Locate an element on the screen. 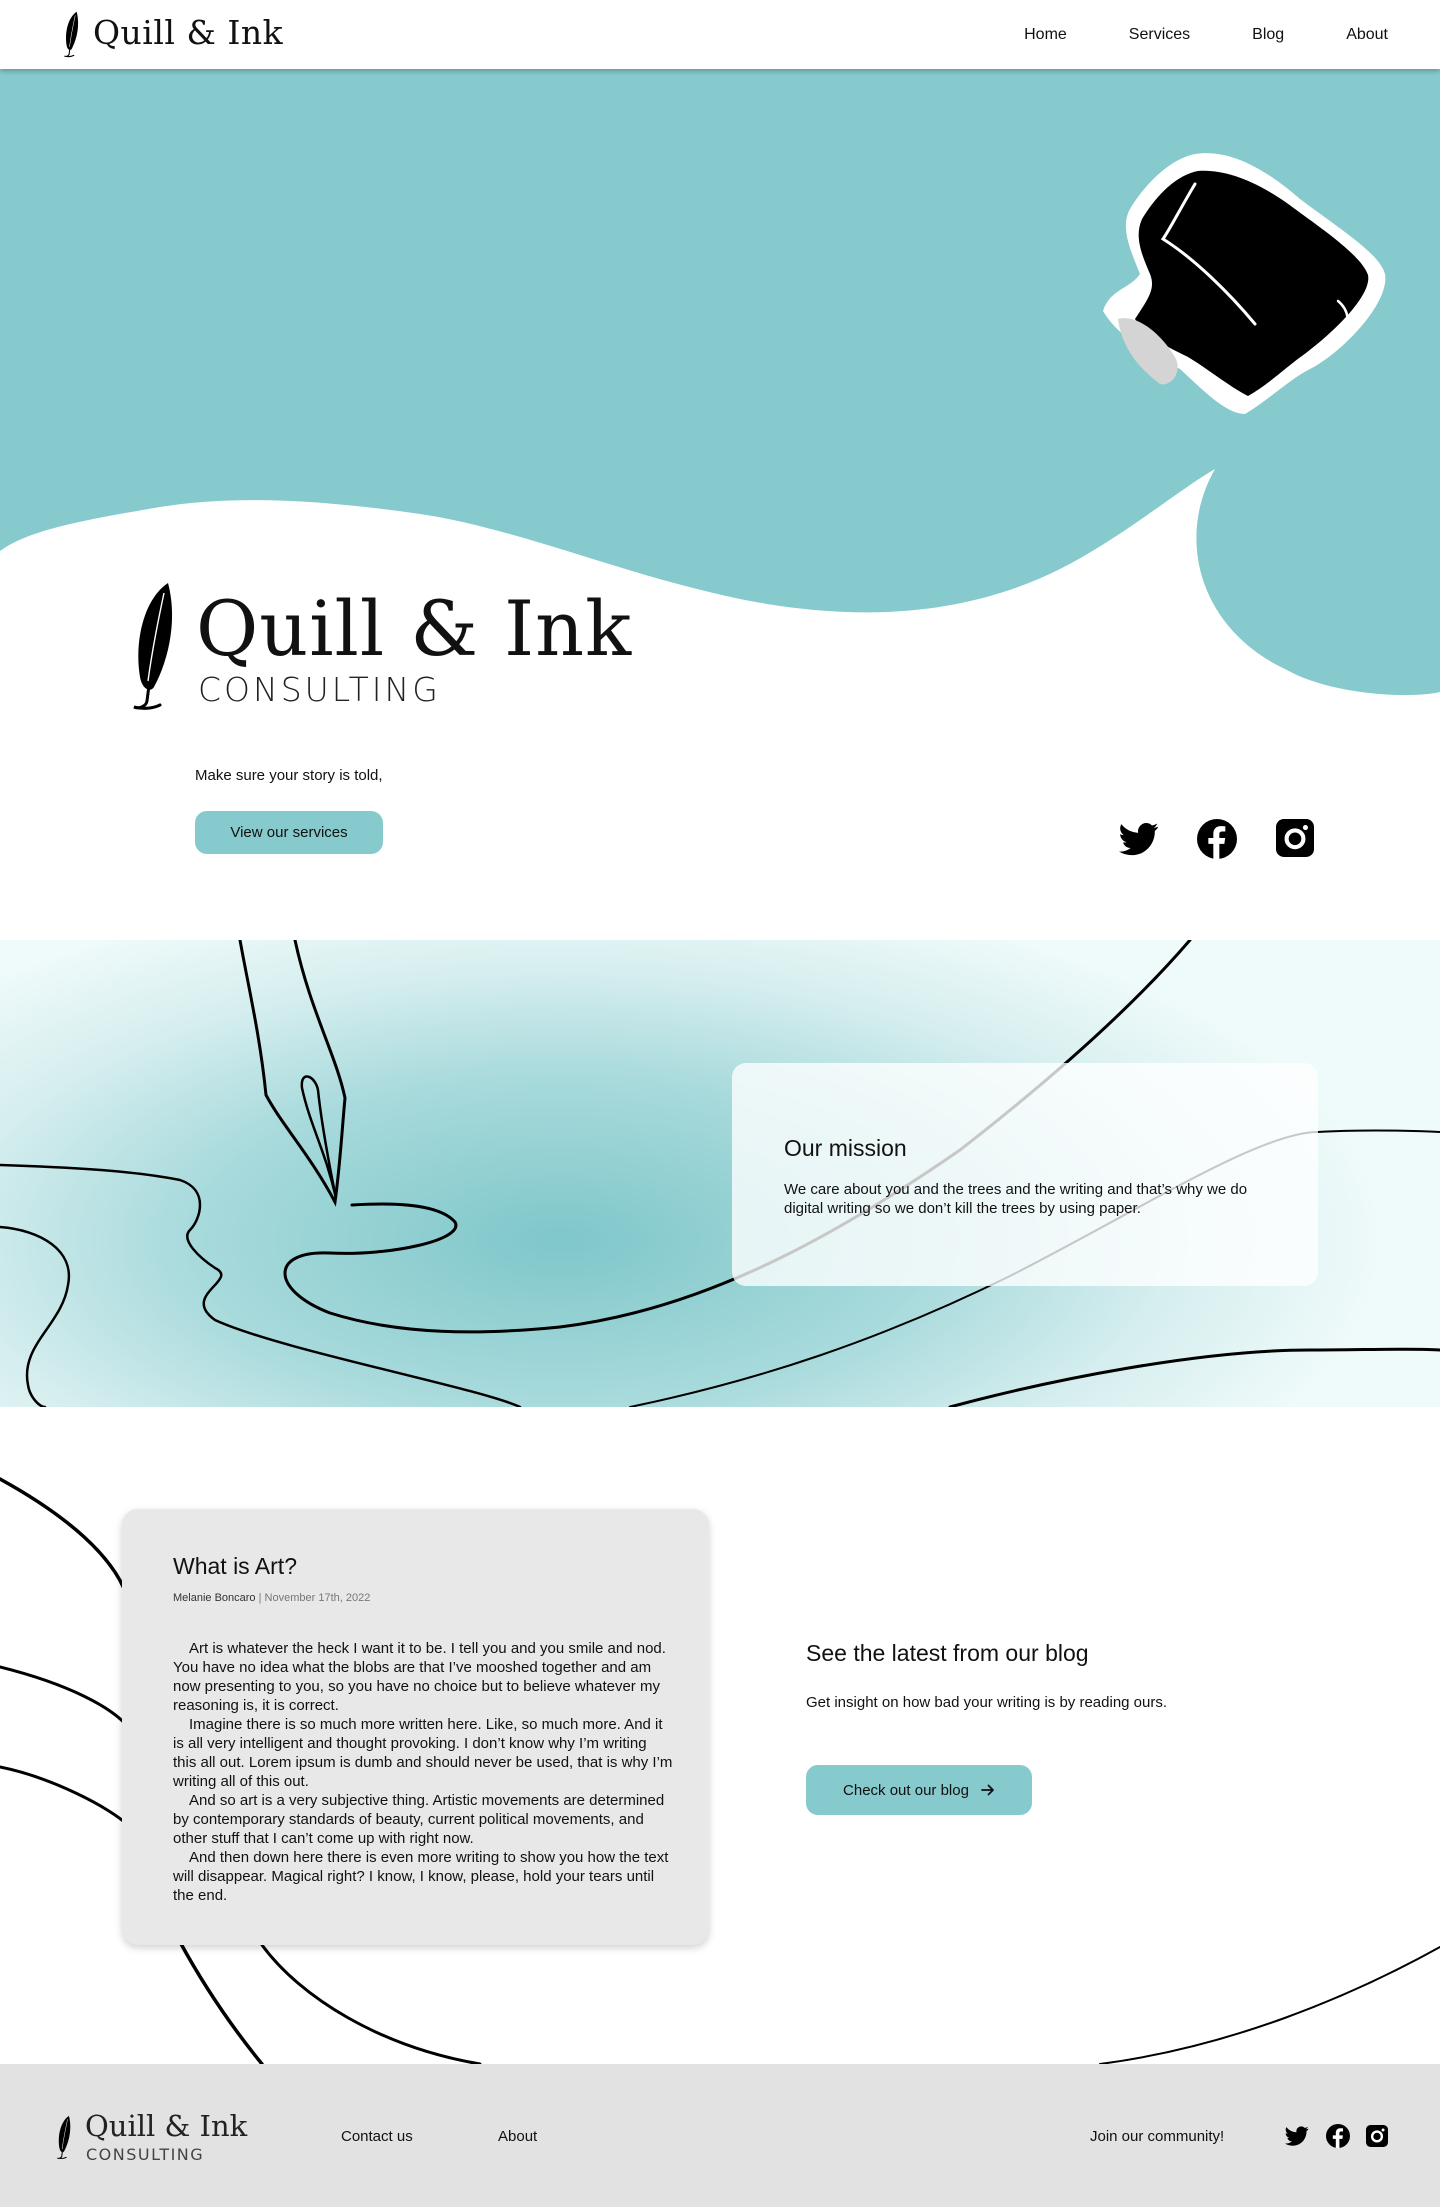  nav-link-services: Services is located at coordinates (1159, 35).